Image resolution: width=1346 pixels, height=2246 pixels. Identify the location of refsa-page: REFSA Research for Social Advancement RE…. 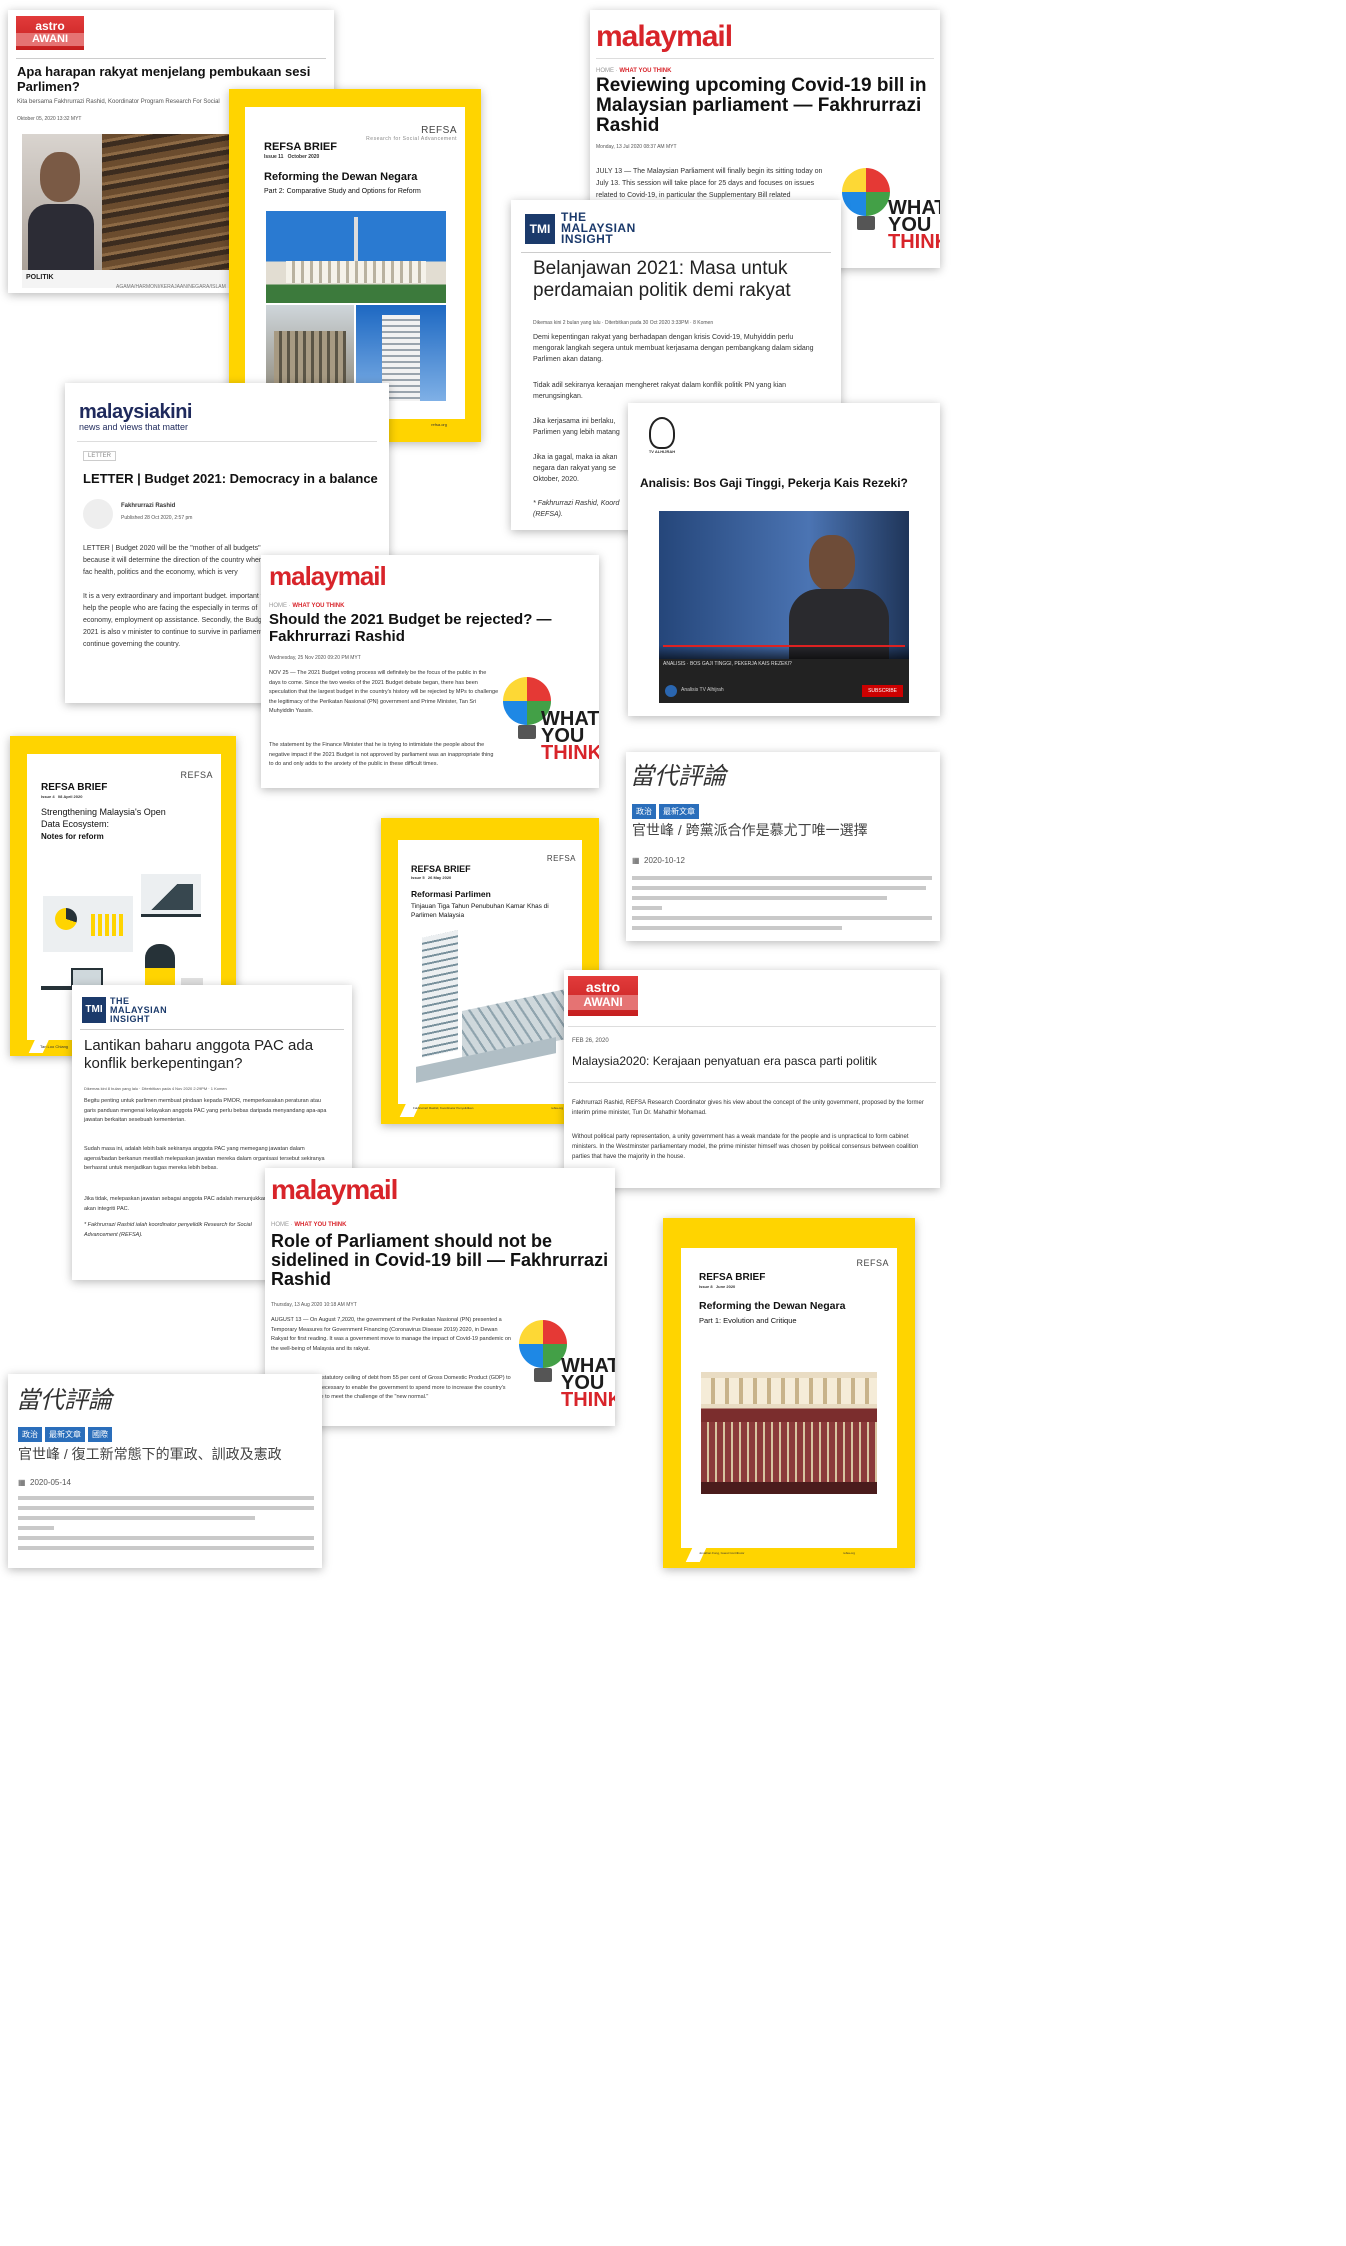
(355, 263).